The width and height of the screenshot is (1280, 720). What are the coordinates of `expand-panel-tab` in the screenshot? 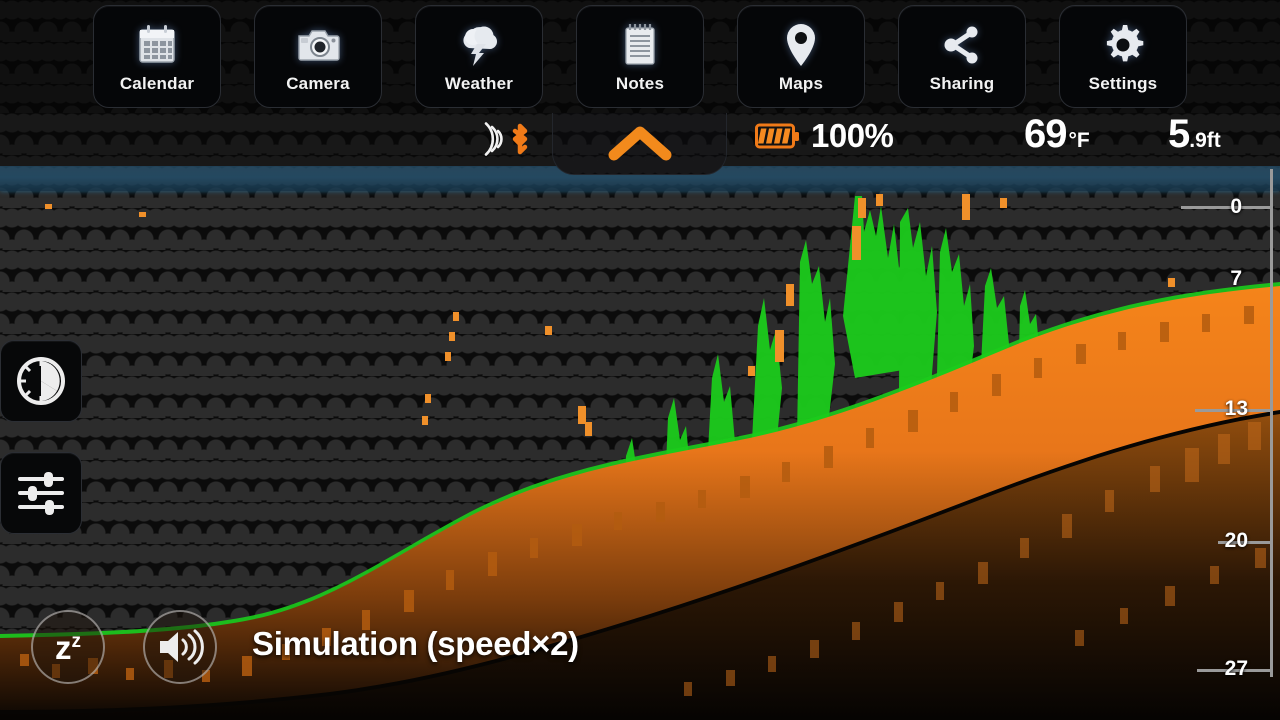 It's located at (639, 144).